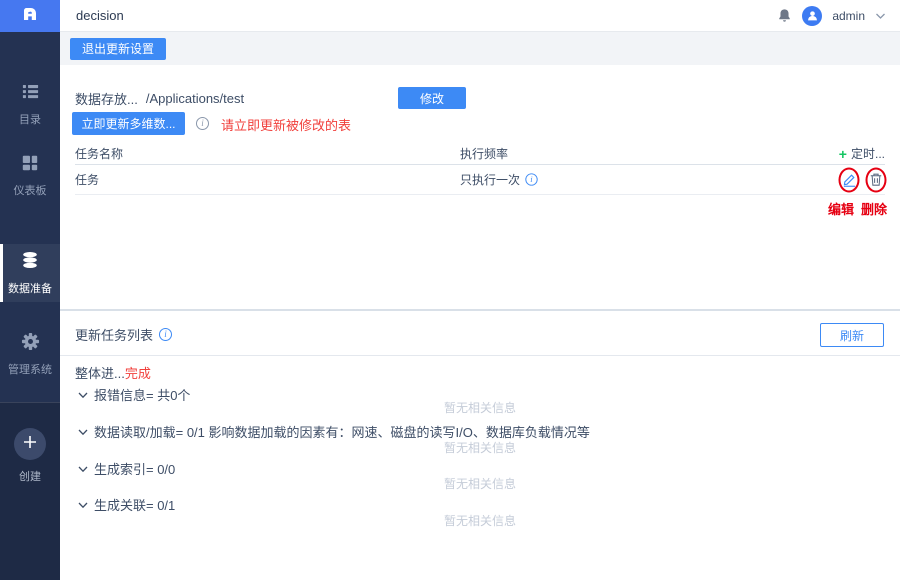 Image resolution: width=900 pixels, height=580 pixels. I want to click on plus-icon: +, so click(842, 153).